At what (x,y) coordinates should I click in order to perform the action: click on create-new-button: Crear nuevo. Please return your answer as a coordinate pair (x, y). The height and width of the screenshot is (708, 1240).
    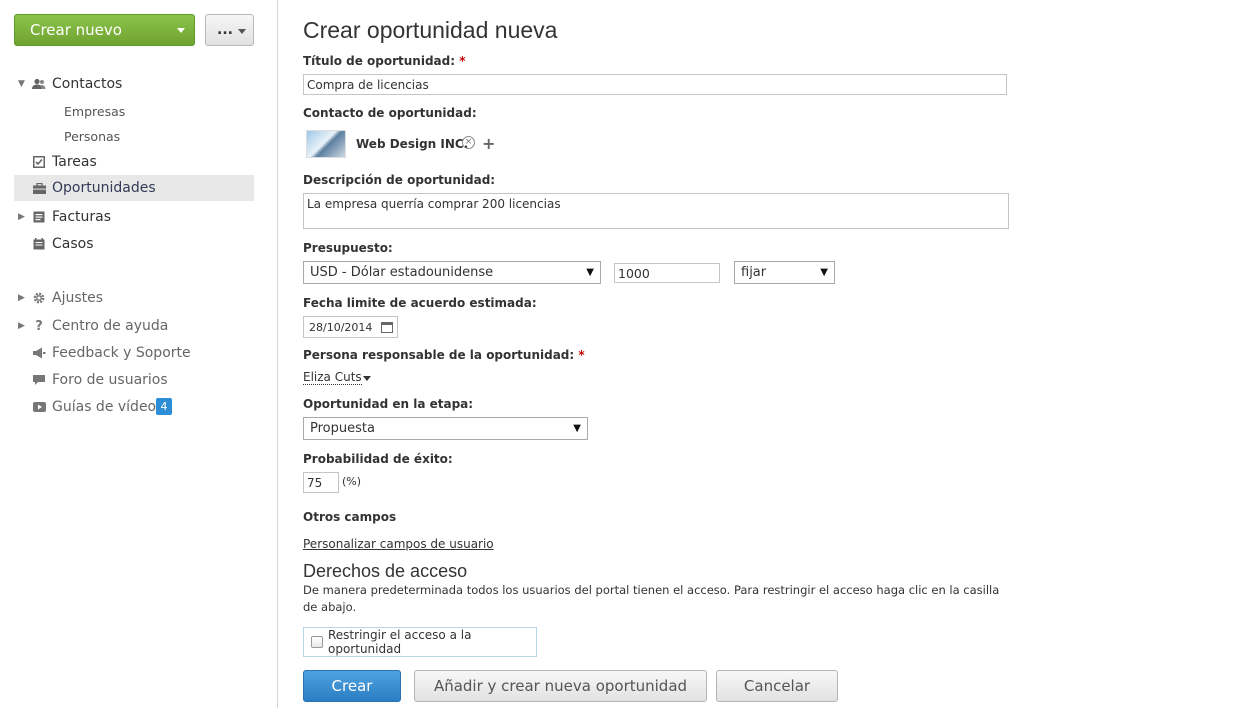
    Looking at the image, I should click on (104, 30).